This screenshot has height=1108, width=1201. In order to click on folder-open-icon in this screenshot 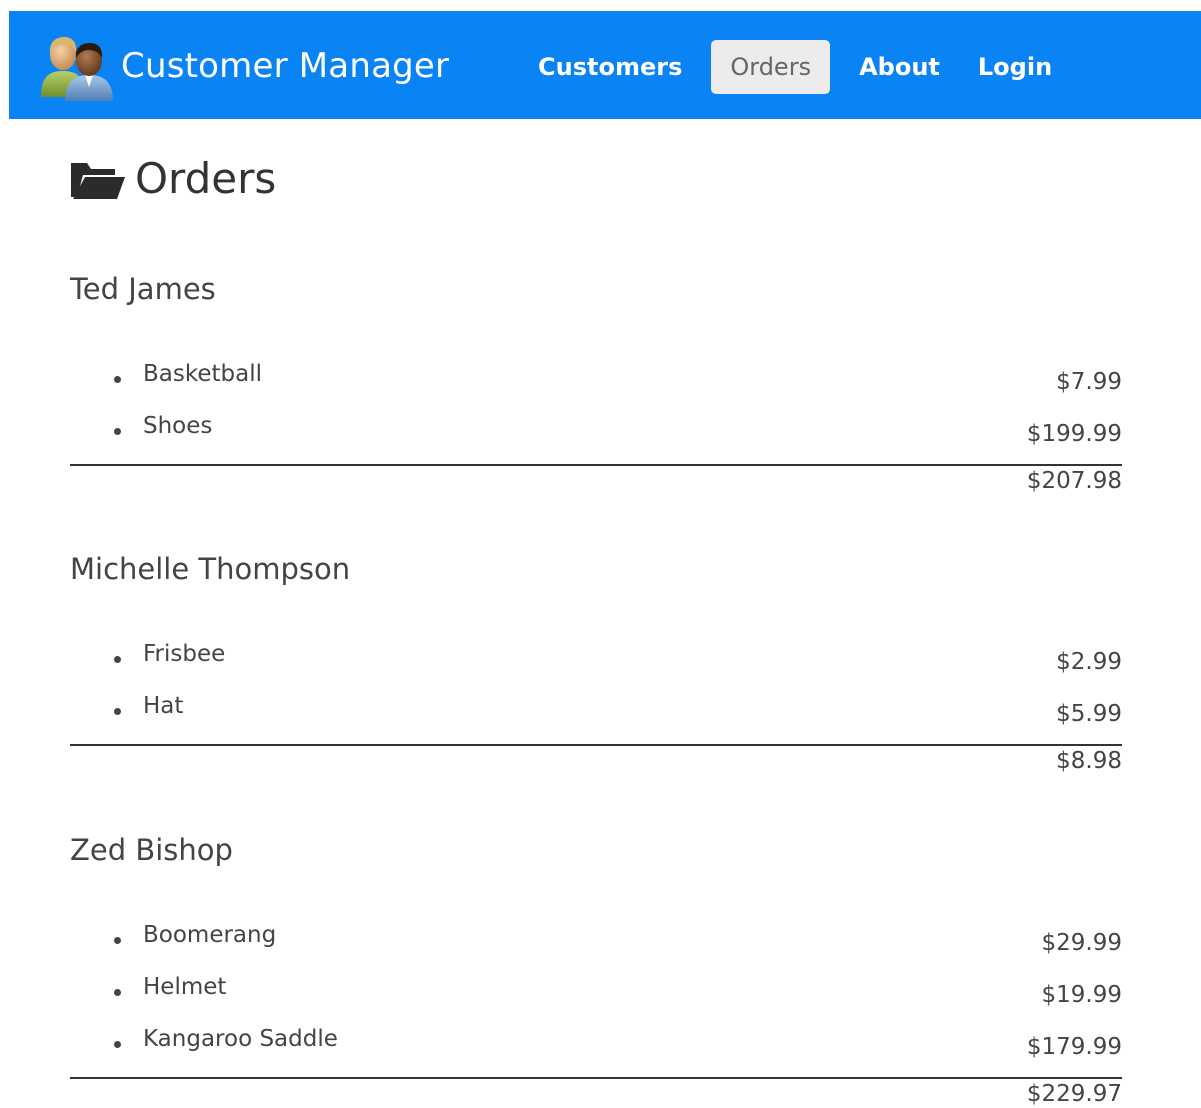, I will do `click(98, 180)`.